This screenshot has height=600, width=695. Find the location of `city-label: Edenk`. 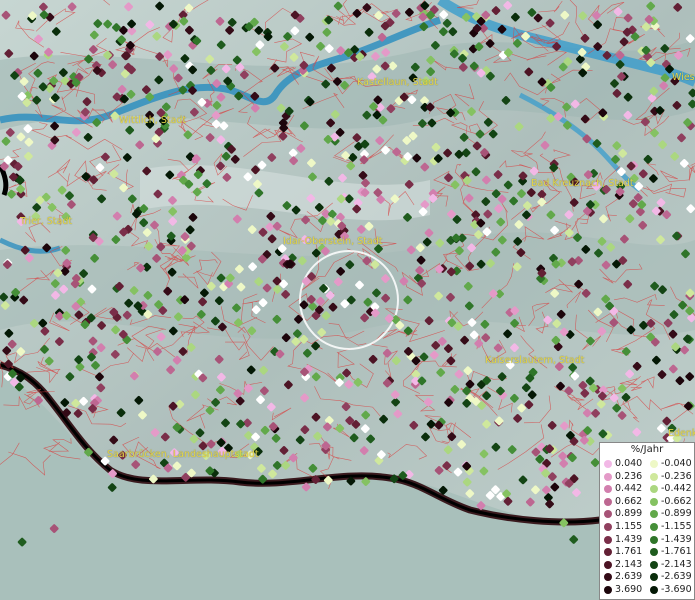

city-label: Edenk is located at coordinates (681, 433).